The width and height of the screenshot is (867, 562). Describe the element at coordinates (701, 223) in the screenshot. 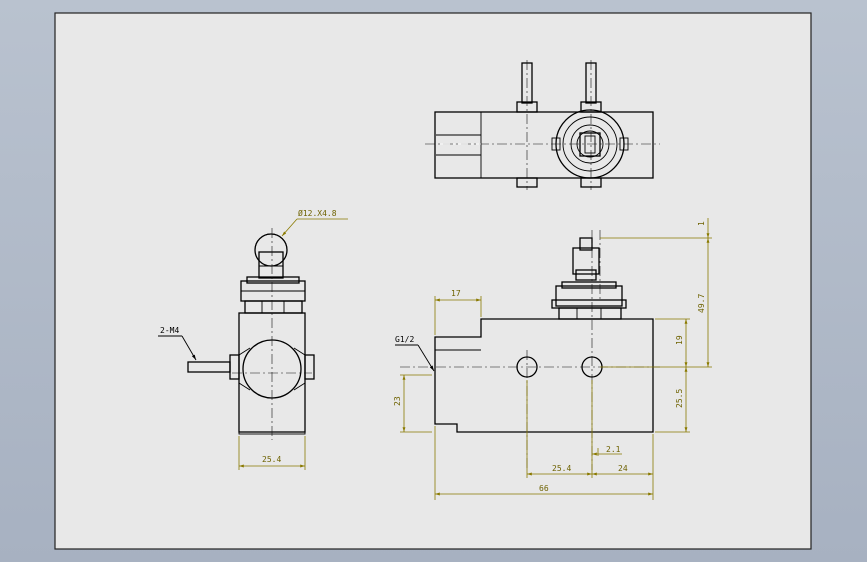

I see `dim-top-offset: 1` at that location.